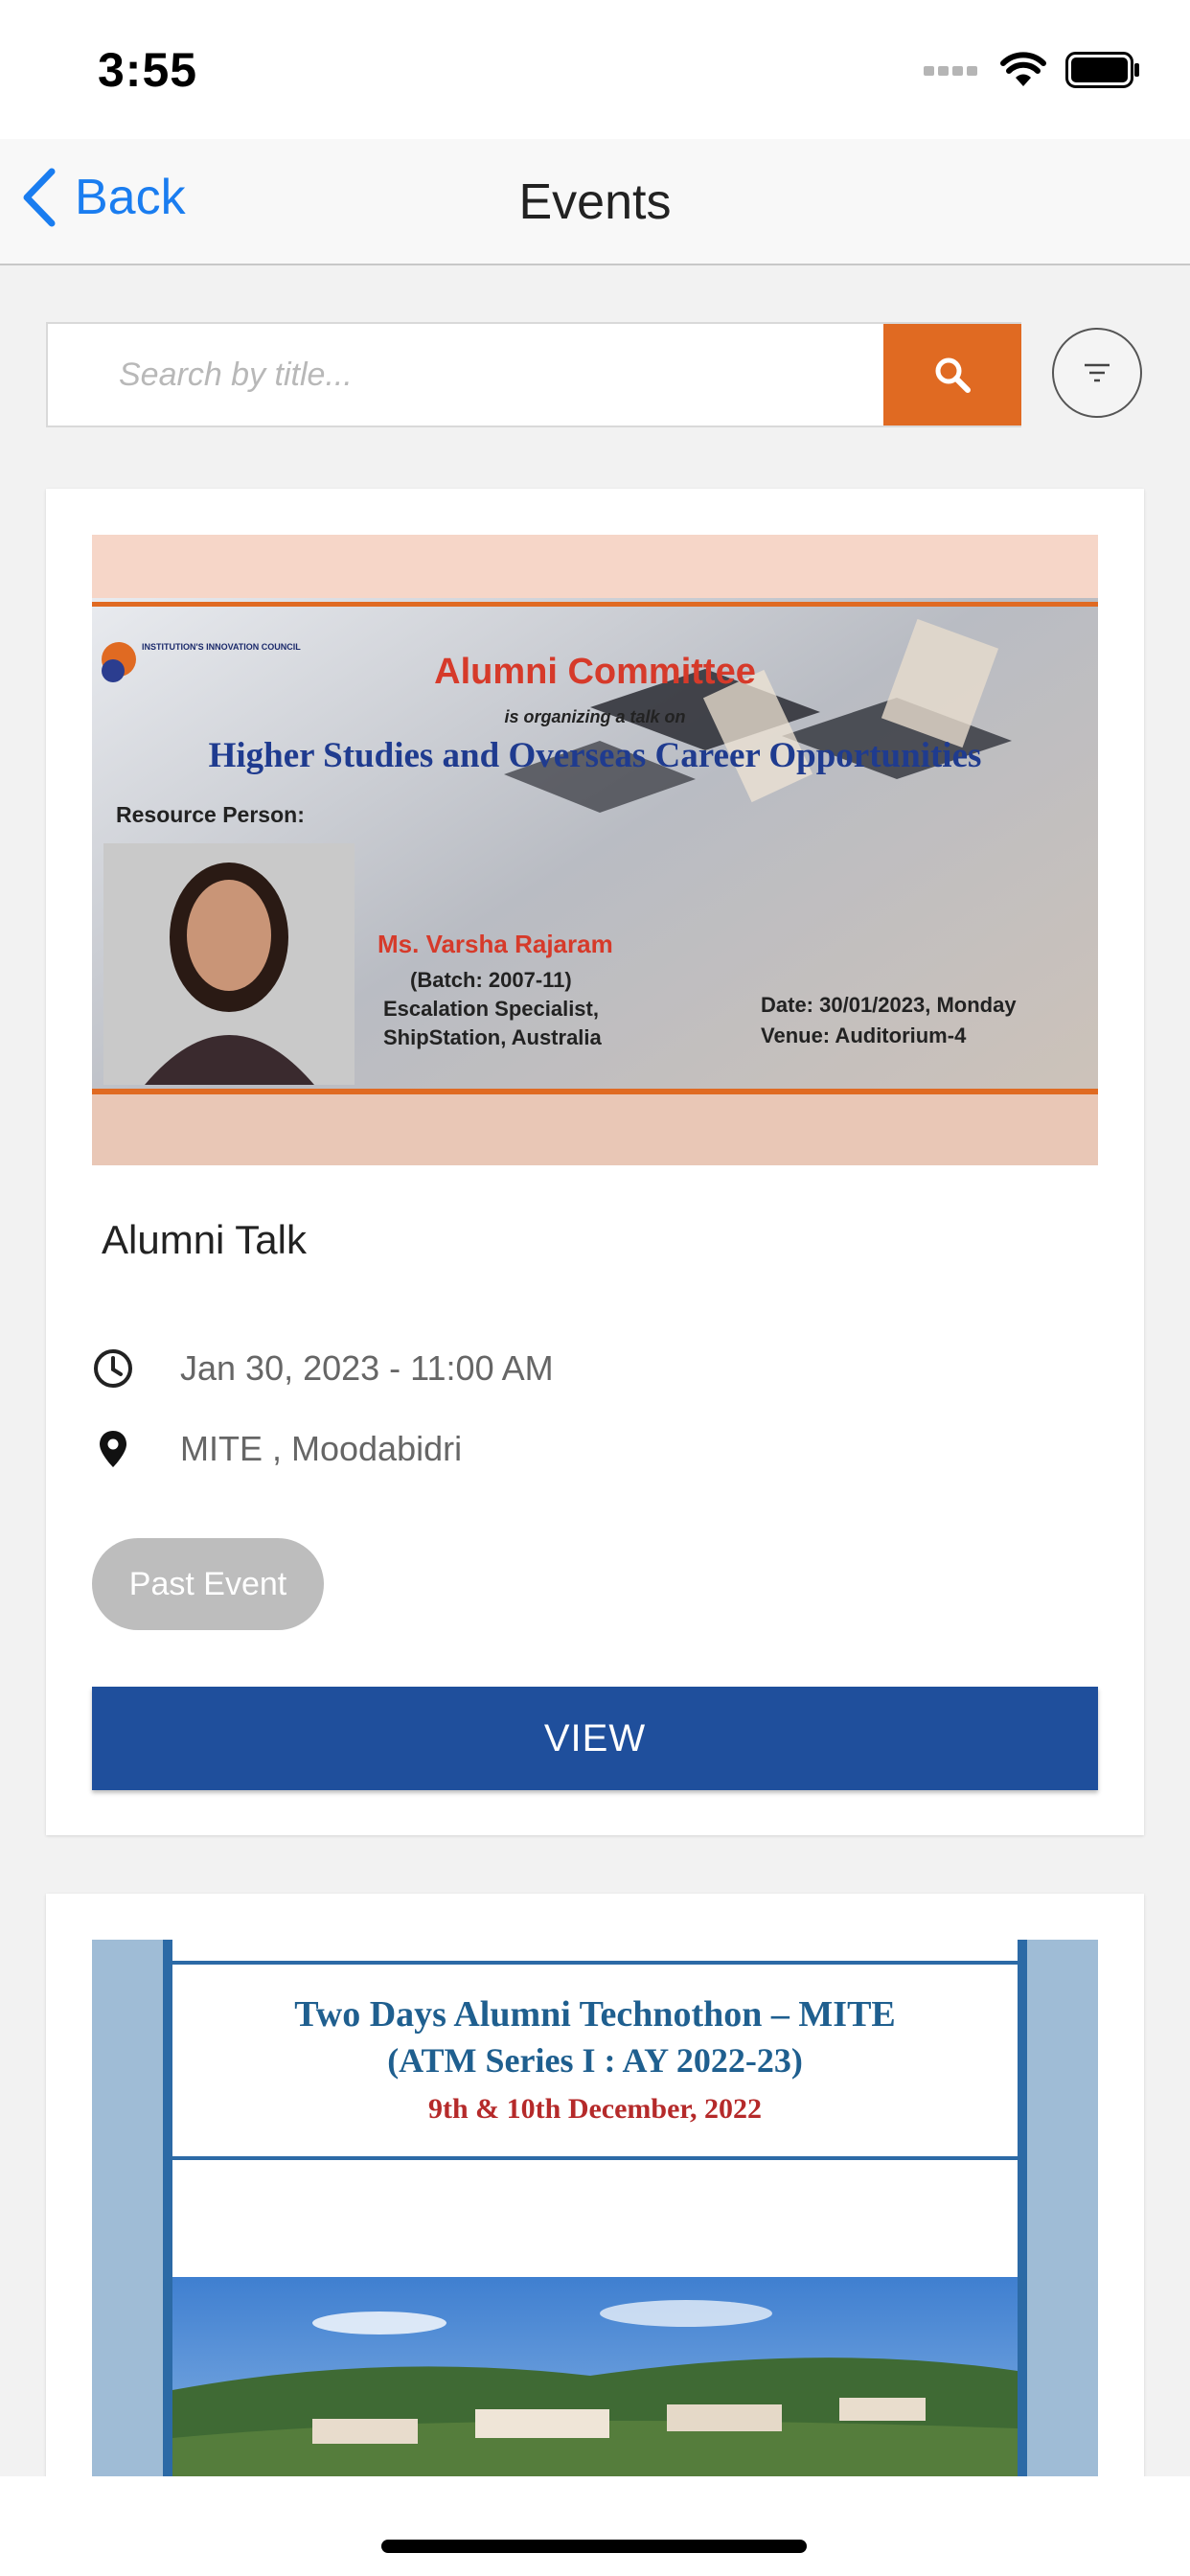 Image resolution: width=1190 pixels, height=2576 pixels. I want to click on poster-logo-text: INSTITUTION'S INNOVATION COUNCIL, so click(222, 647).